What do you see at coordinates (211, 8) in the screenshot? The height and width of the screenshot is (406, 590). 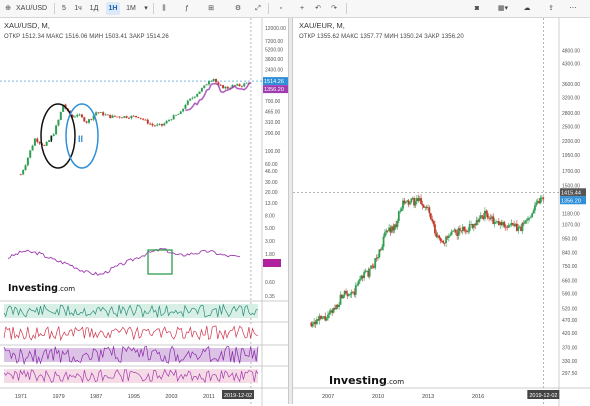 I see `templates-icon: ⊞` at bounding box center [211, 8].